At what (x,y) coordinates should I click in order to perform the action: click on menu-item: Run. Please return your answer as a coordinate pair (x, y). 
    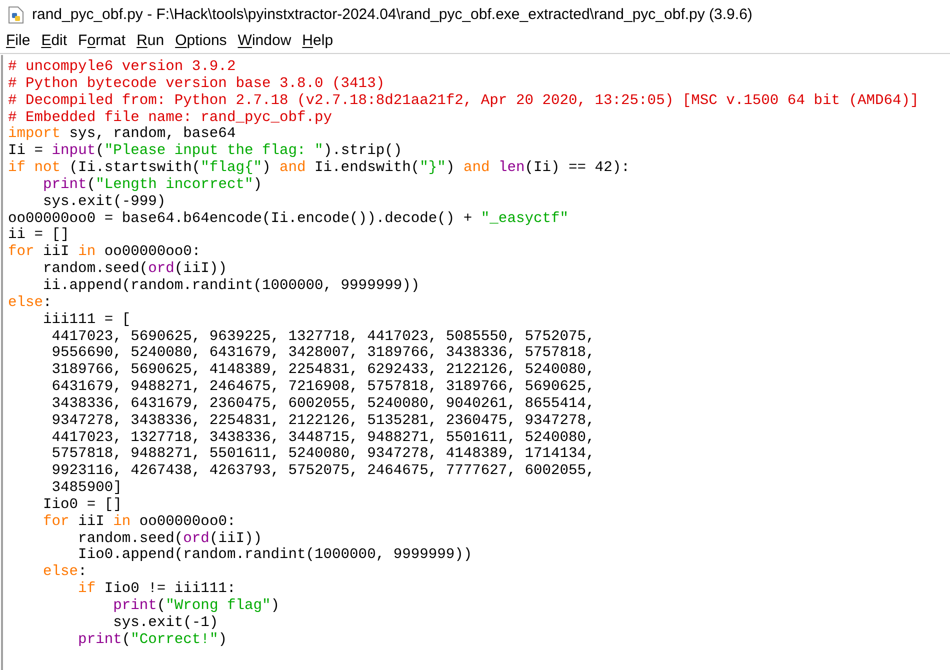
    Looking at the image, I should click on (150, 41).